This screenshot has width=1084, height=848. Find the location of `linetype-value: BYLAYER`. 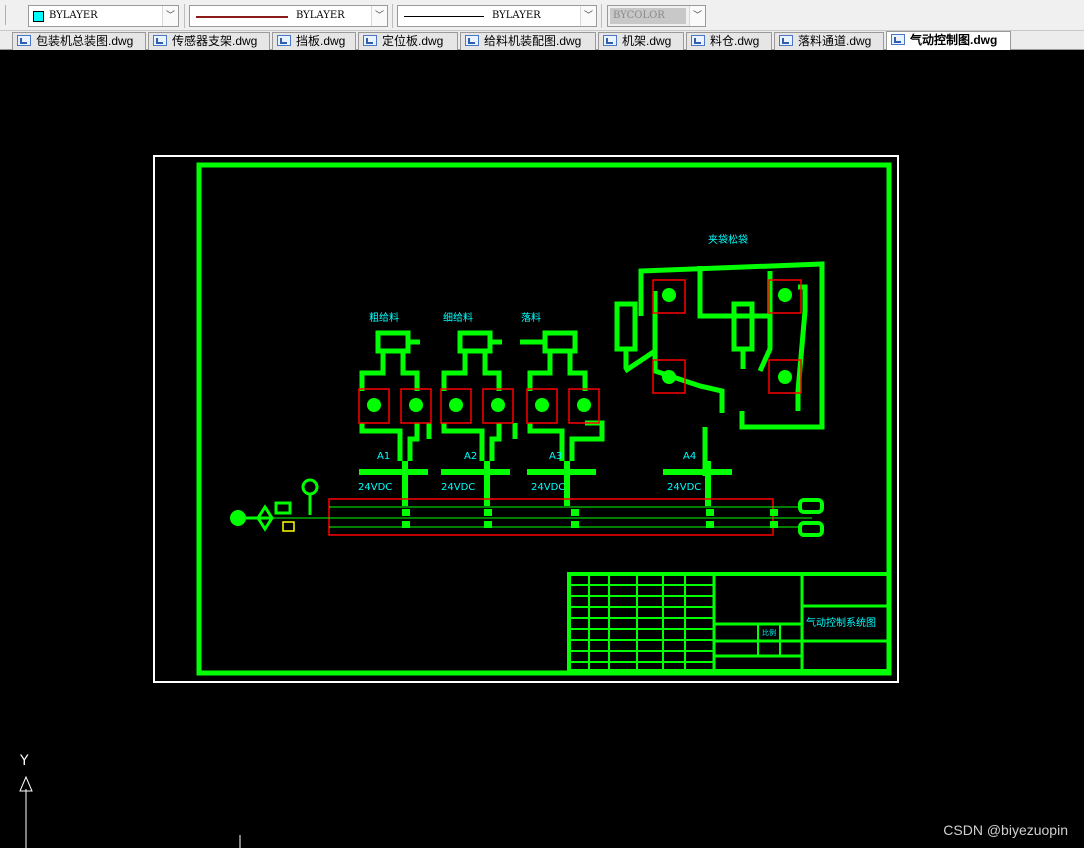

linetype-value: BYLAYER is located at coordinates (320, 15).